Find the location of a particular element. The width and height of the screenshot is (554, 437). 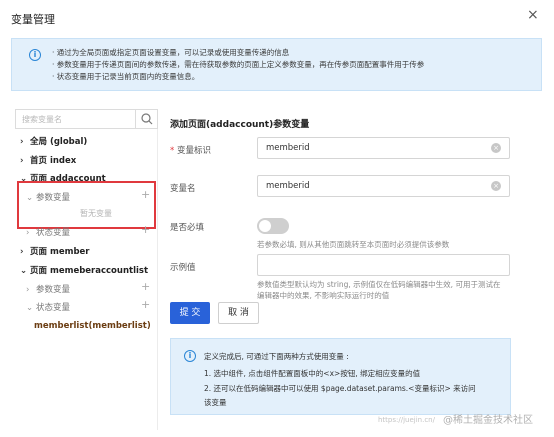

required-toggle is located at coordinates (273, 226).